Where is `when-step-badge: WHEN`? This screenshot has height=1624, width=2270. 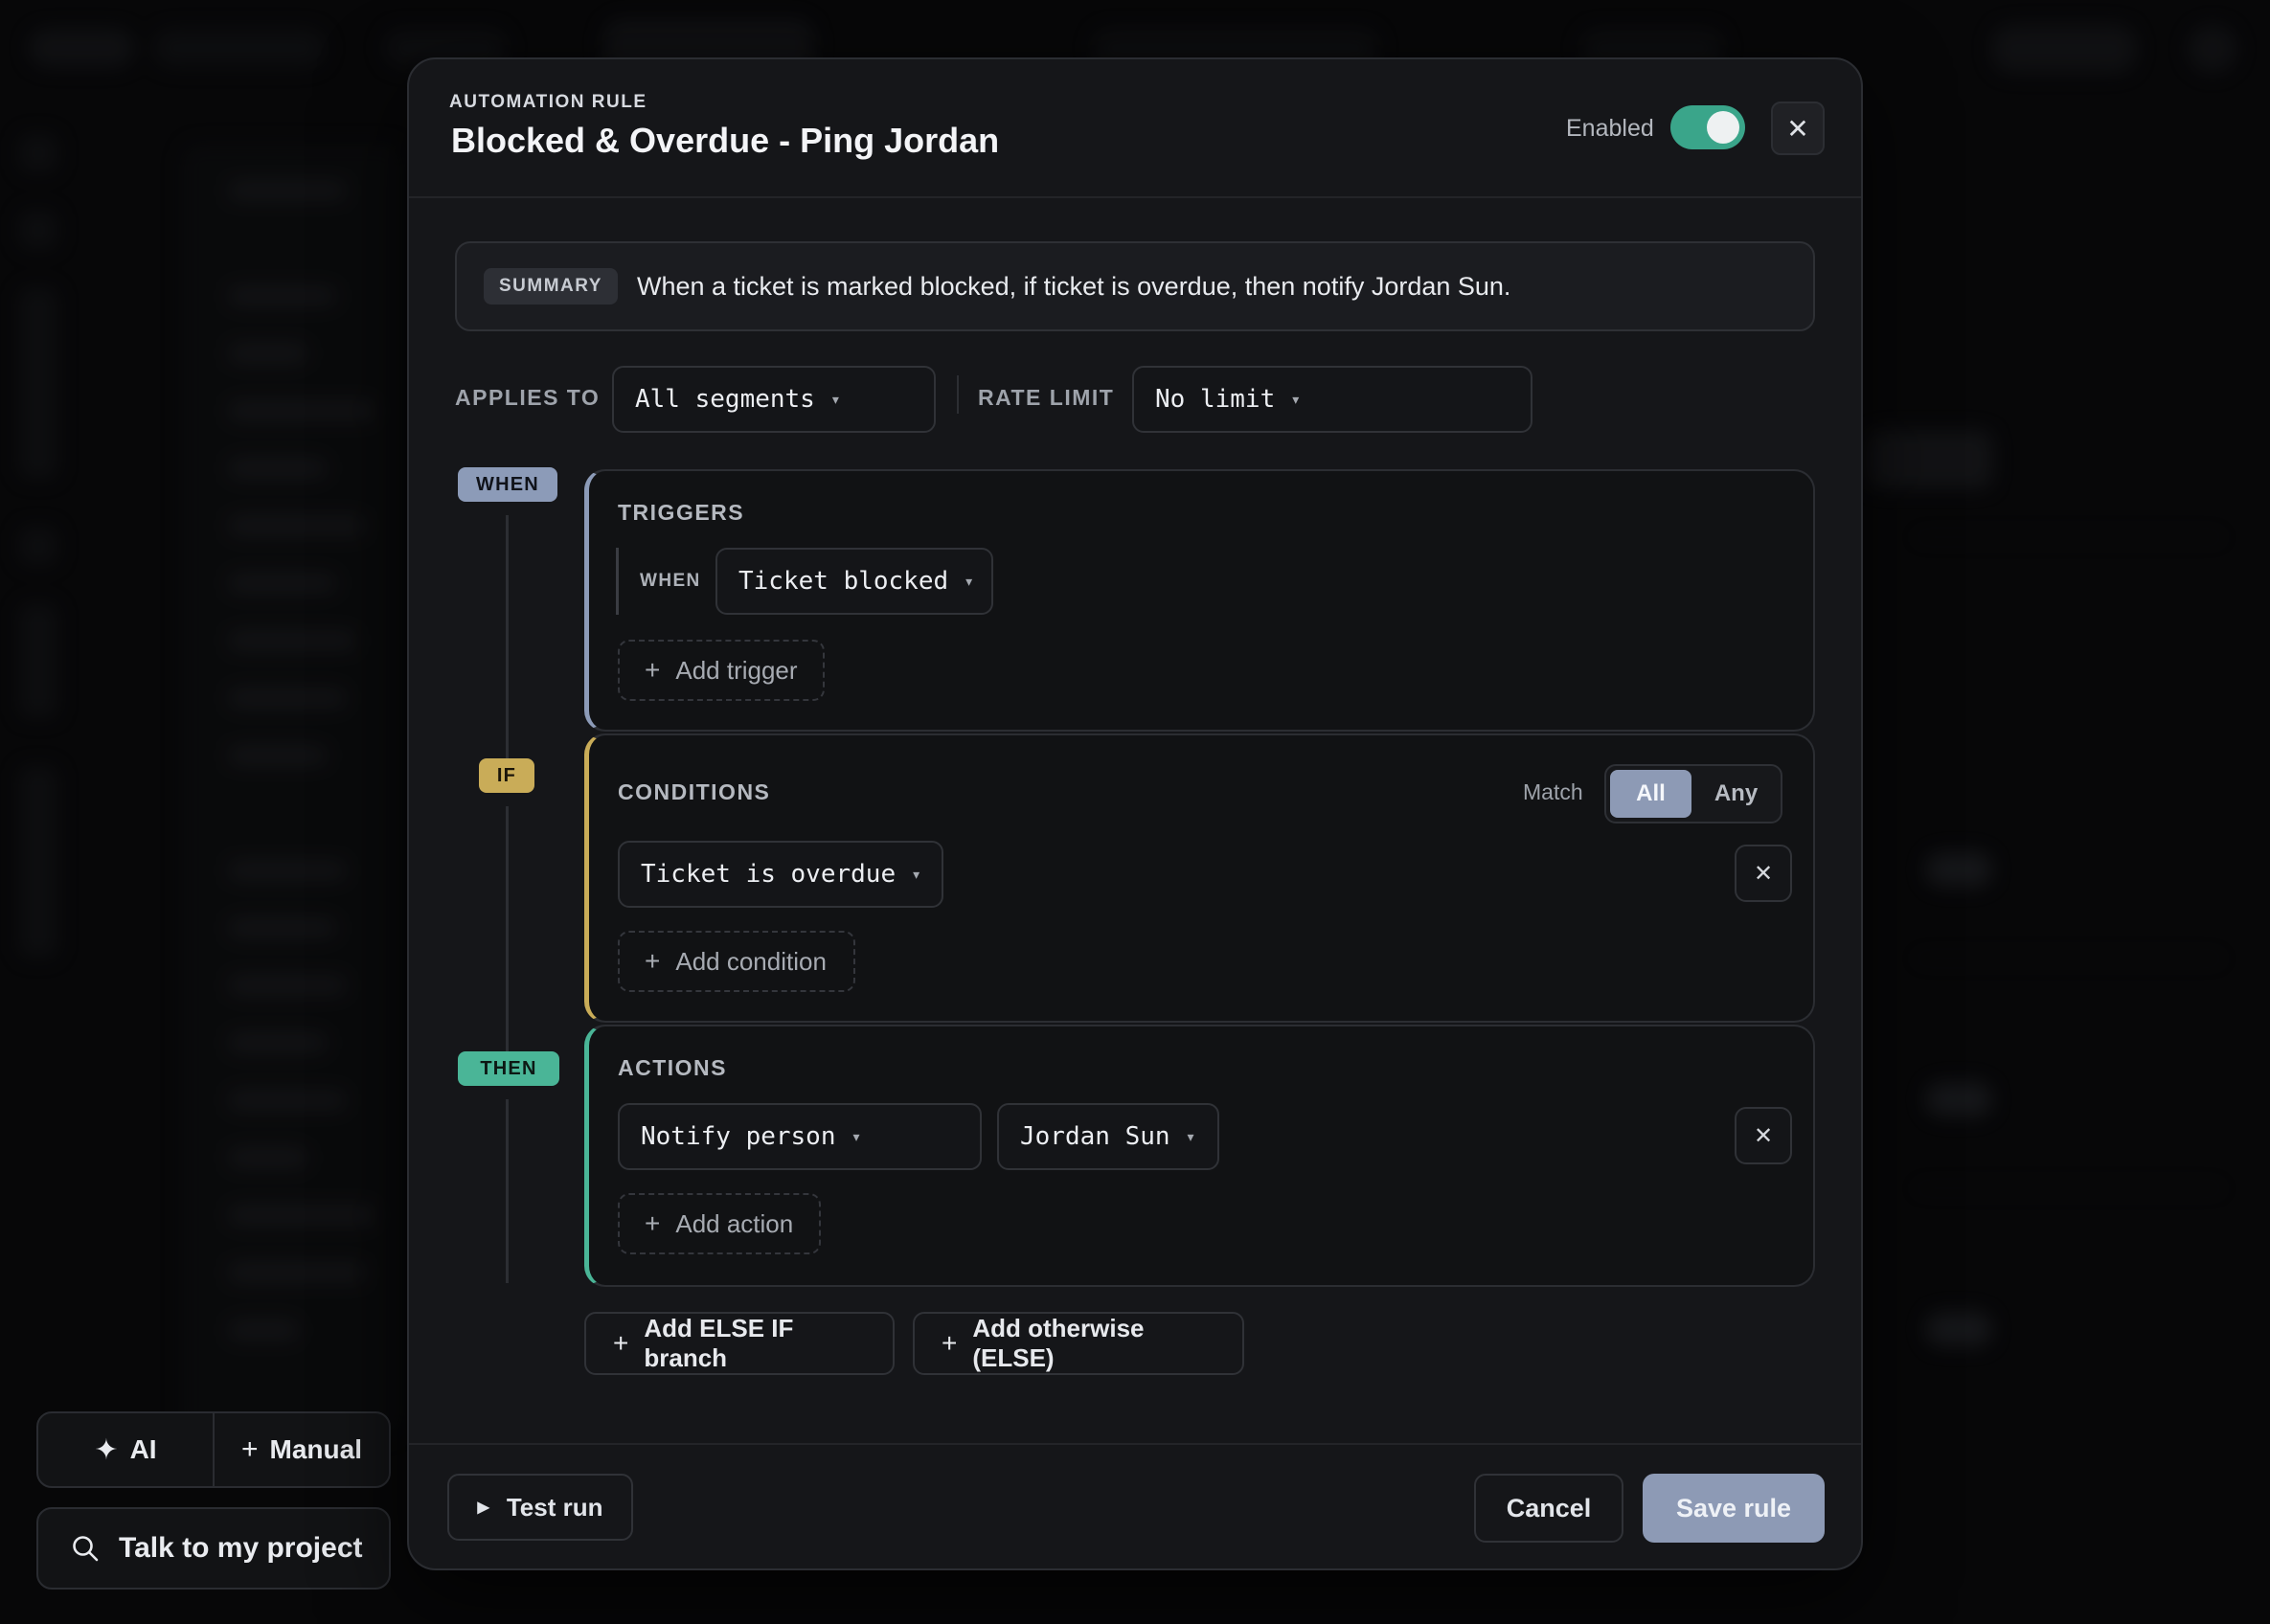 when-step-badge: WHEN is located at coordinates (507, 484).